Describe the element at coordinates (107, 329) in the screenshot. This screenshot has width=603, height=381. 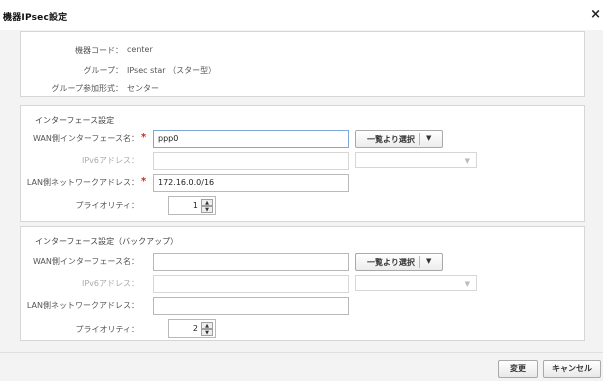
I see `backup-priority-label: プライオリティ：` at that location.